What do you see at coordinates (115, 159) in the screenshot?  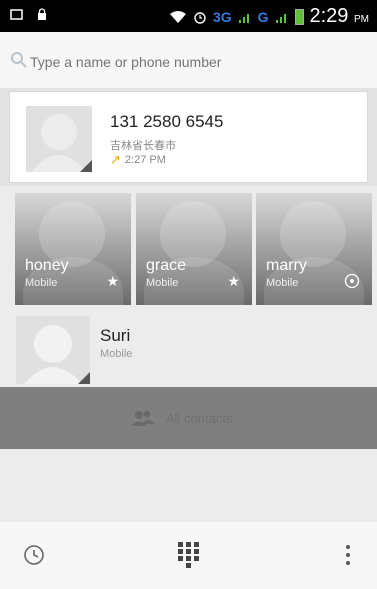 I see `outgoing-call-icon: ↗` at bounding box center [115, 159].